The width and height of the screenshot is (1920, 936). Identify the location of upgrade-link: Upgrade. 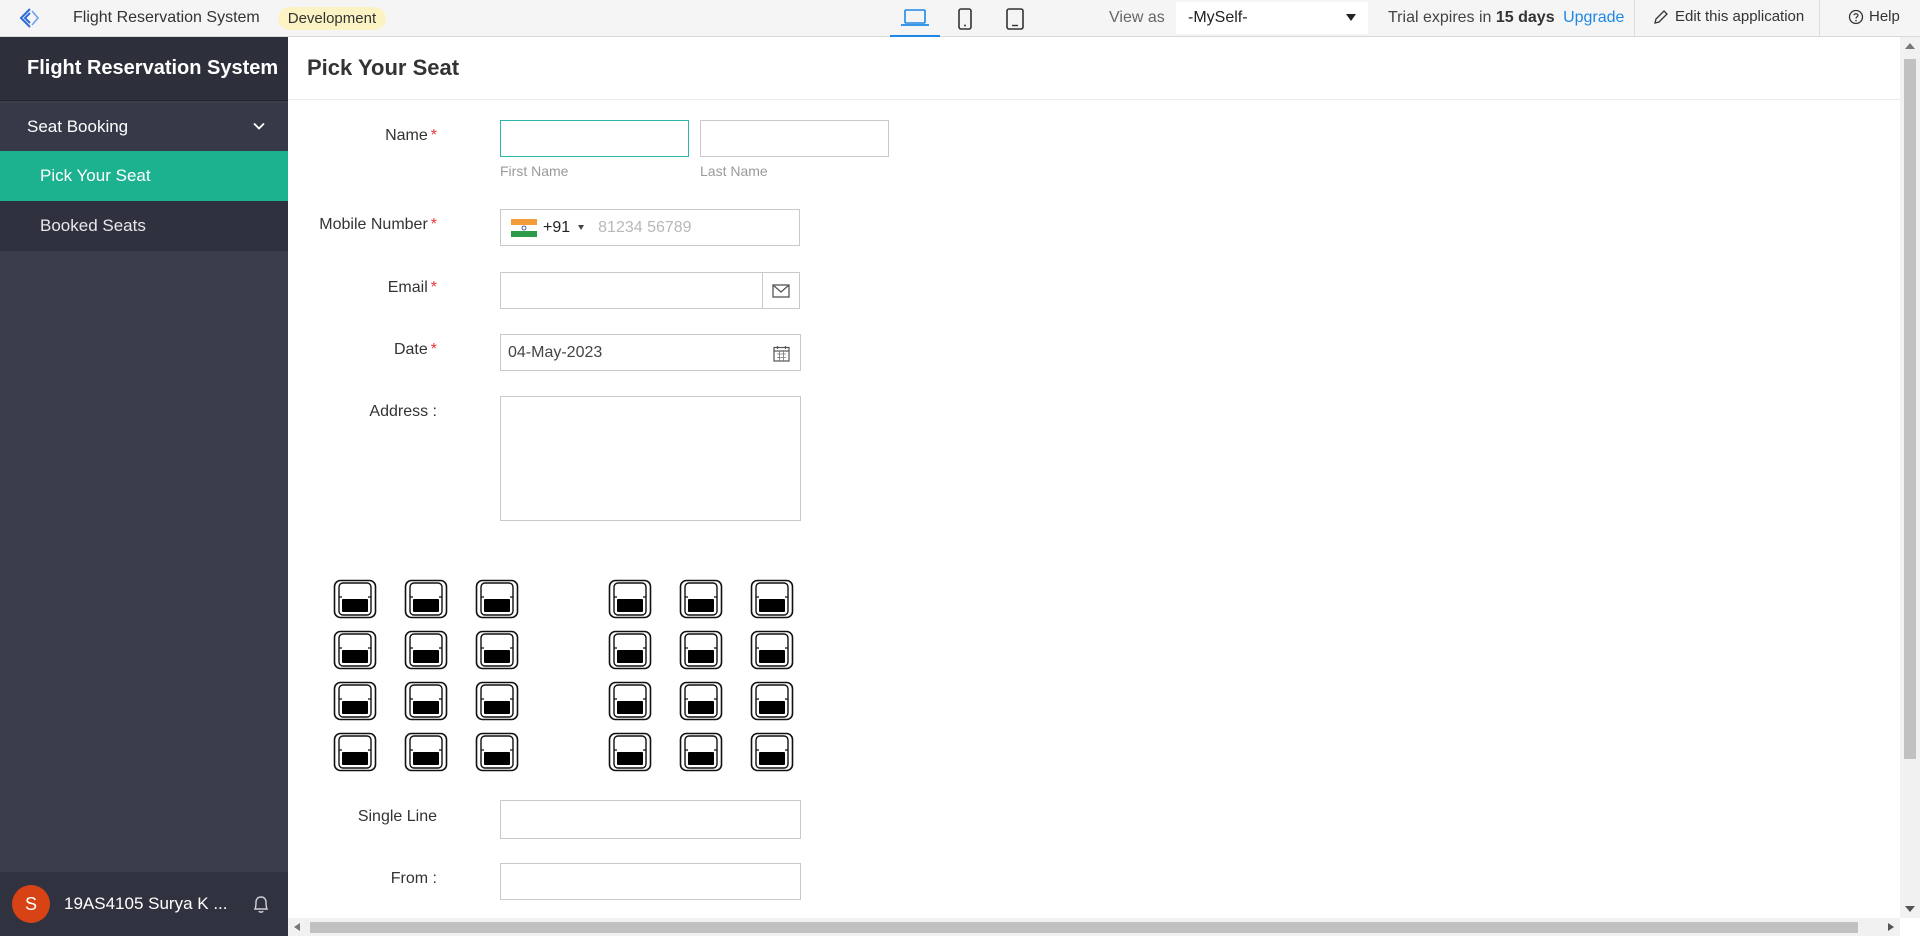
(1593, 17).